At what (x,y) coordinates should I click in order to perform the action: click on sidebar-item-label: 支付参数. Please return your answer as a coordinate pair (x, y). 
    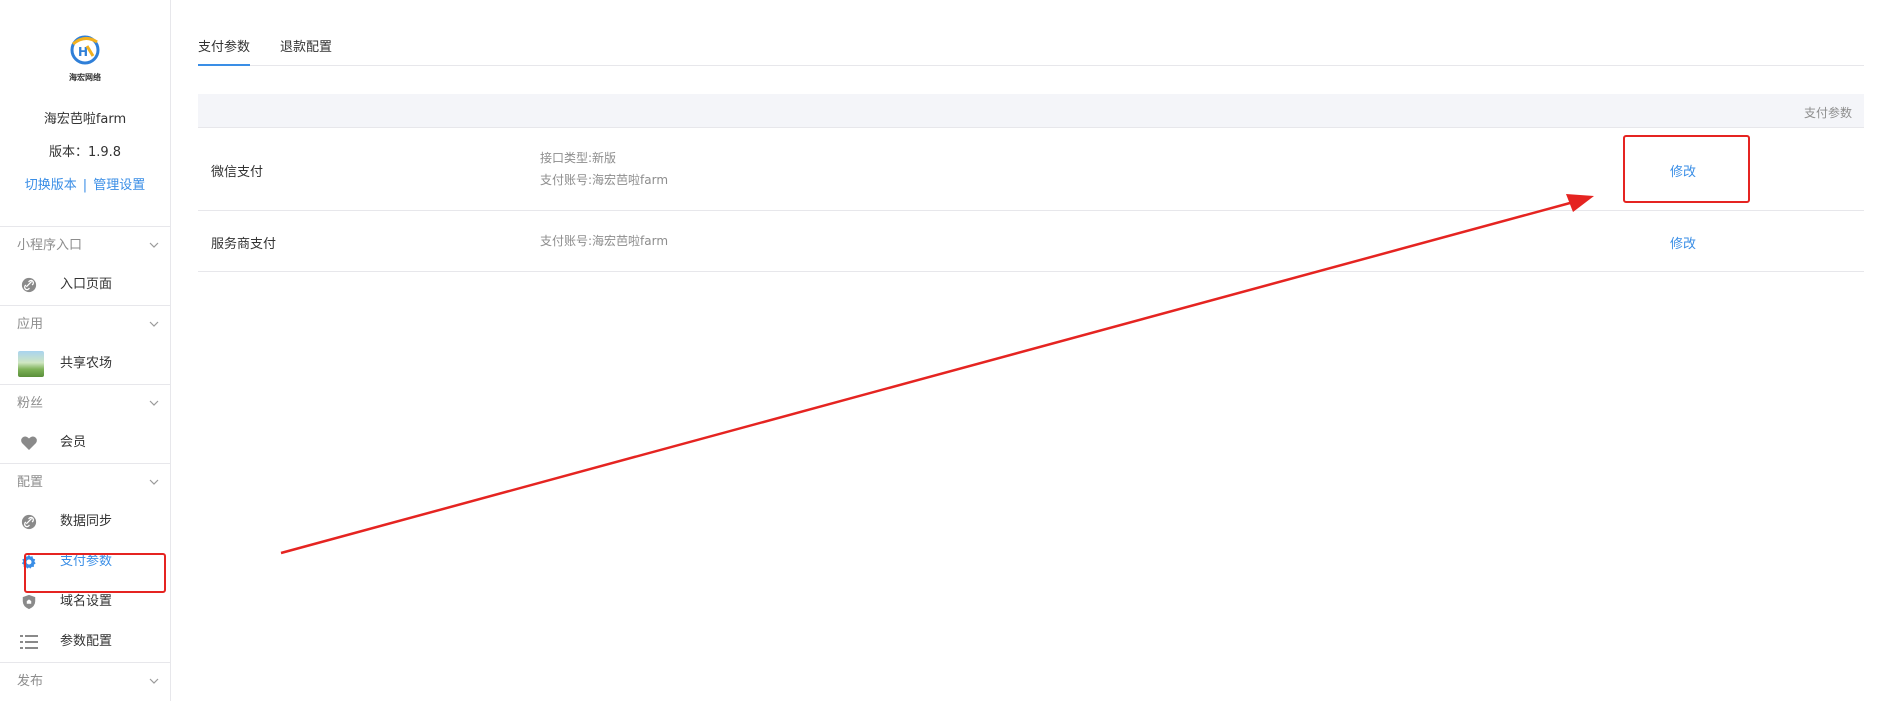
    Looking at the image, I should click on (86, 561).